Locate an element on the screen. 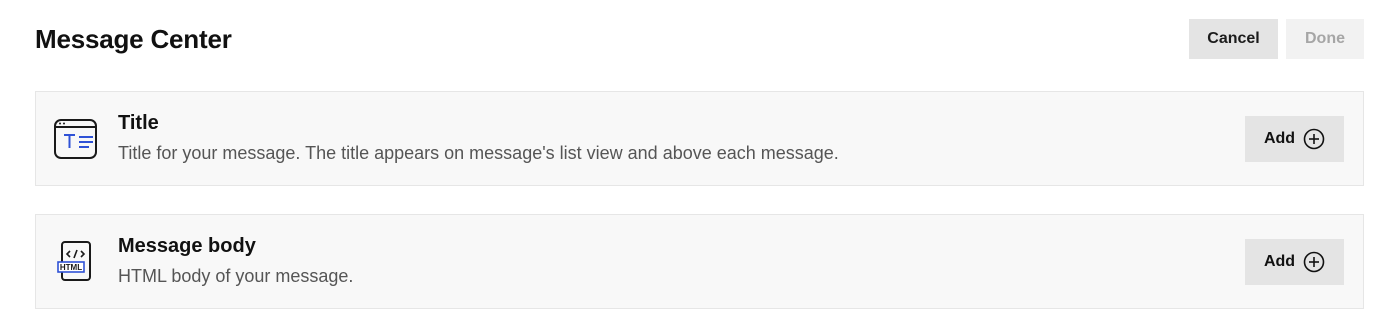 The height and width of the screenshot is (324, 1400). card-description: HTML body of your message. is located at coordinates (236, 276).